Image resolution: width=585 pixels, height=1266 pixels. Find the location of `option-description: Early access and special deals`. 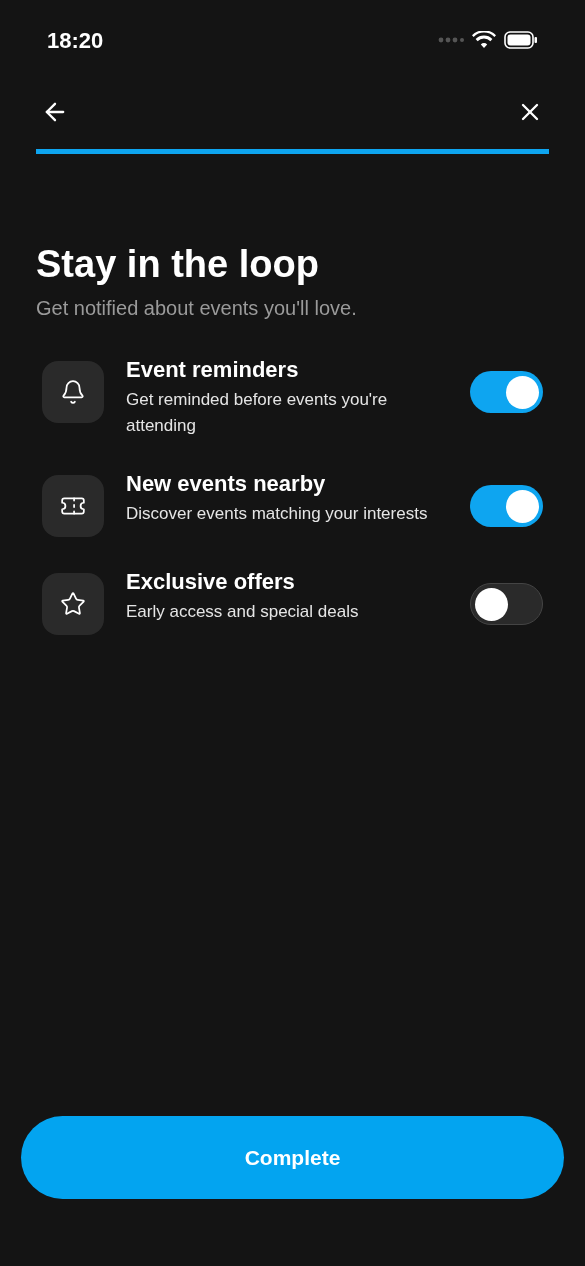

option-description: Early access and special deals is located at coordinates (243, 612).